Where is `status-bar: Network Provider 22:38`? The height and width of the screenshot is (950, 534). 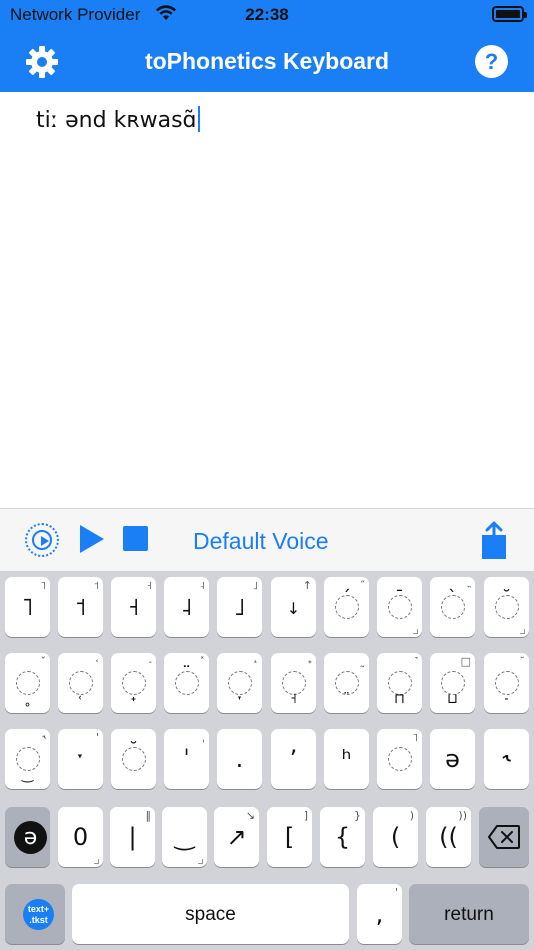
status-bar: Network Provider 22:38 is located at coordinates (267, 16).